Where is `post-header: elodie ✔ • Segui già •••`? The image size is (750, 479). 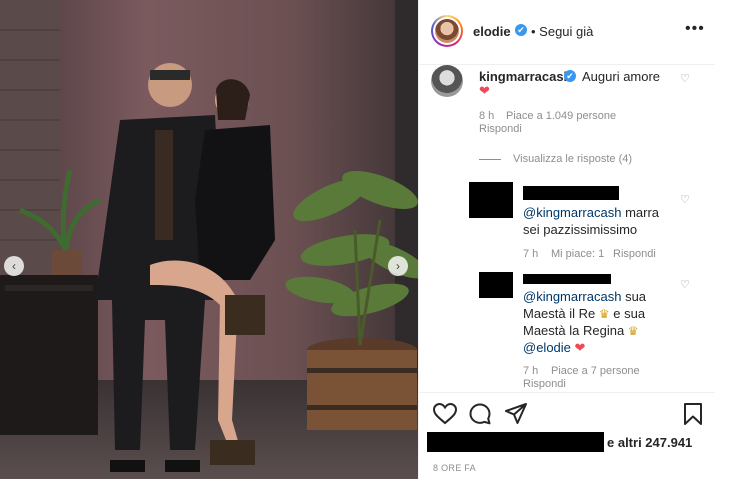
post-header: elodie ✔ • Segui già ••• is located at coordinates (567, 32).